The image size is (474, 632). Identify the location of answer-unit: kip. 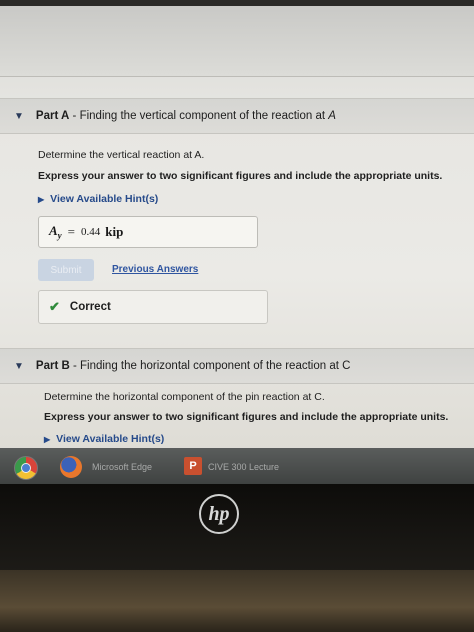
(114, 231).